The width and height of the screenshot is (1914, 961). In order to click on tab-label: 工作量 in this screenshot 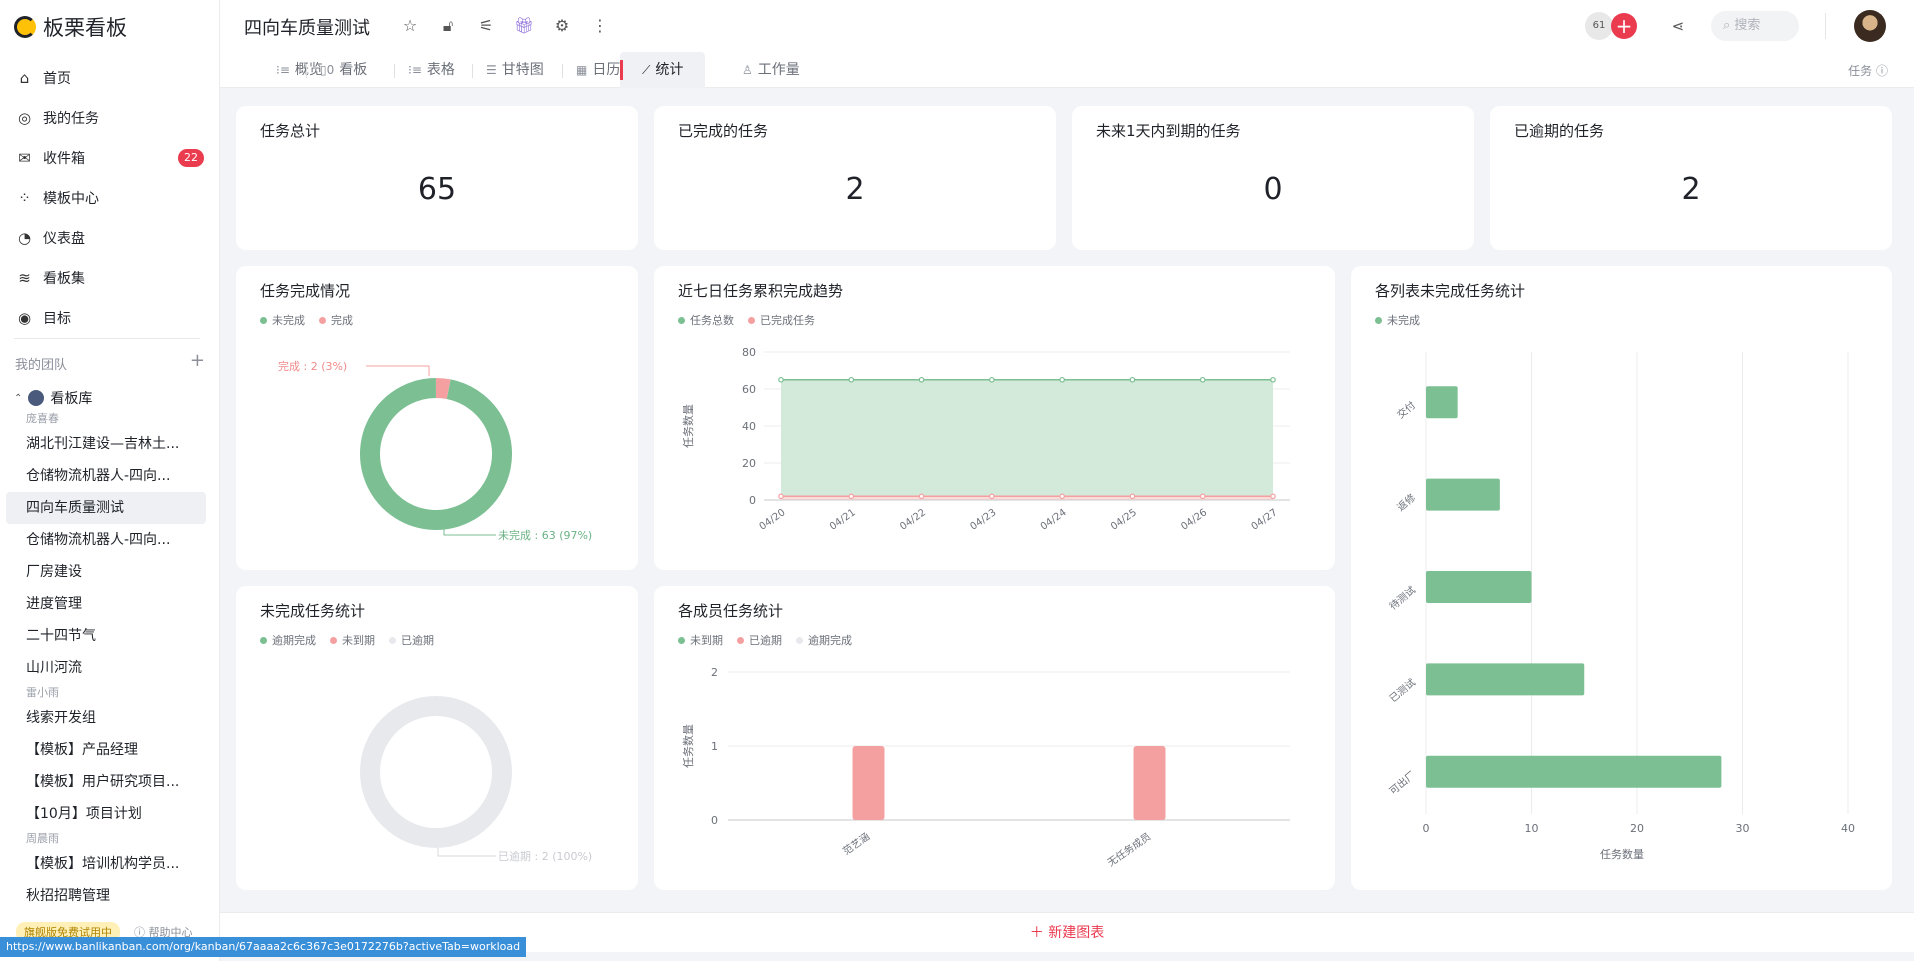, I will do `click(778, 70)`.